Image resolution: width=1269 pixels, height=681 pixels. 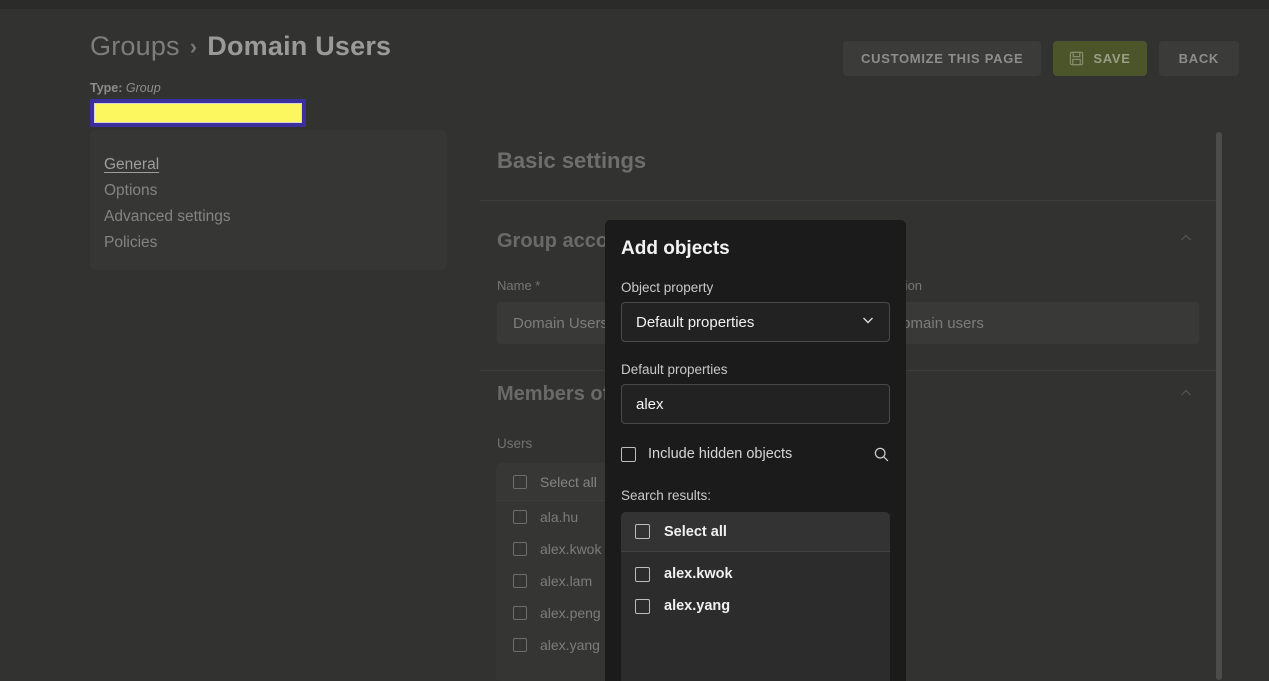 What do you see at coordinates (628, 454) in the screenshot?
I see `include-hidden-objects-checkbox` at bounding box center [628, 454].